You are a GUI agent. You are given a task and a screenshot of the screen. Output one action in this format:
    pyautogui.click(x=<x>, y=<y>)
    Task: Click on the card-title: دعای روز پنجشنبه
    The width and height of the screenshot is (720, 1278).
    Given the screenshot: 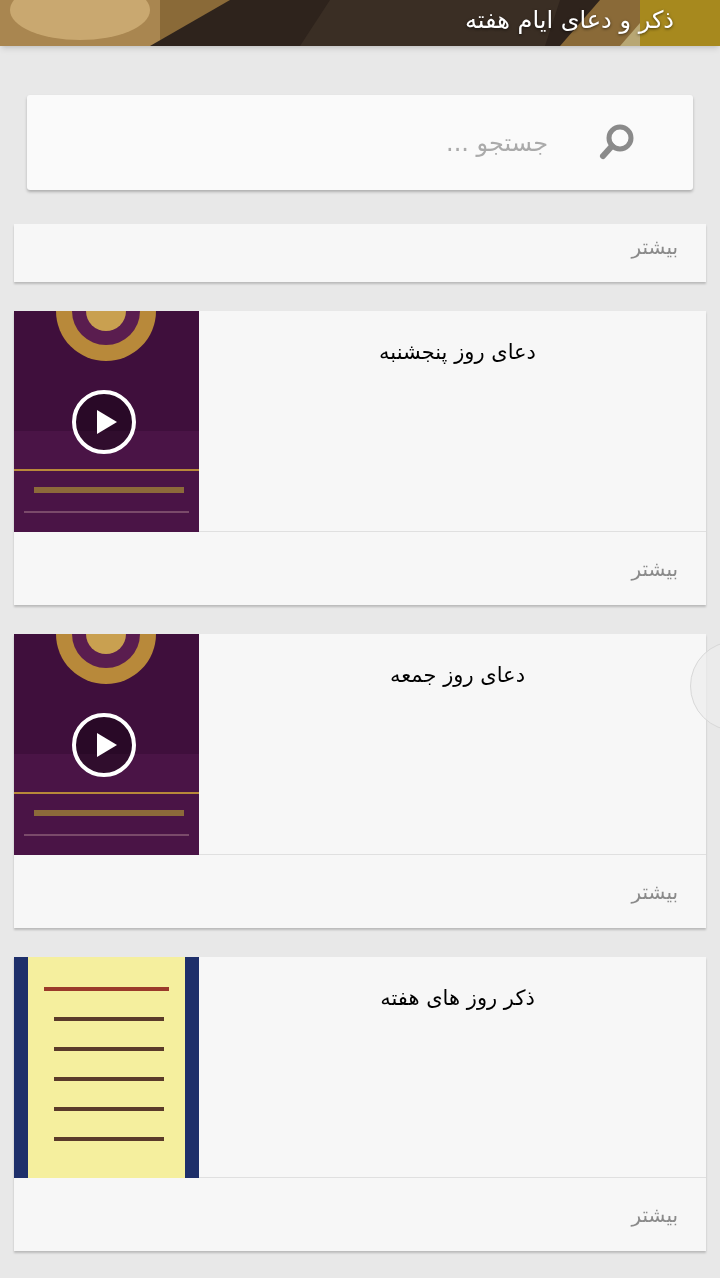 What is the action you would take?
    pyautogui.click(x=457, y=352)
    